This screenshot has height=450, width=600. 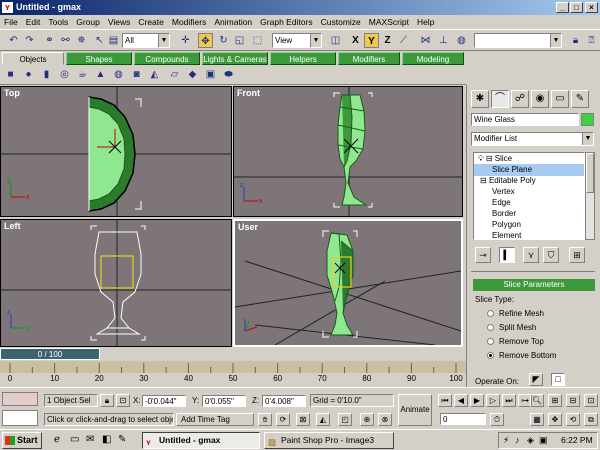 What do you see at coordinates (303, 419) in the screenshot?
I see `zoom-extents-icon: ⊠` at bounding box center [303, 419].